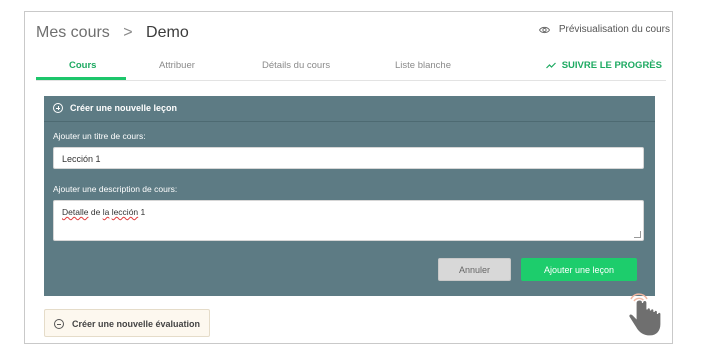 The width and height of the screenshot is (720, 357). Describe the element at coordinates (177, 65) in the screenshot. I see `tab-attribuer: Attribuer` at that location.